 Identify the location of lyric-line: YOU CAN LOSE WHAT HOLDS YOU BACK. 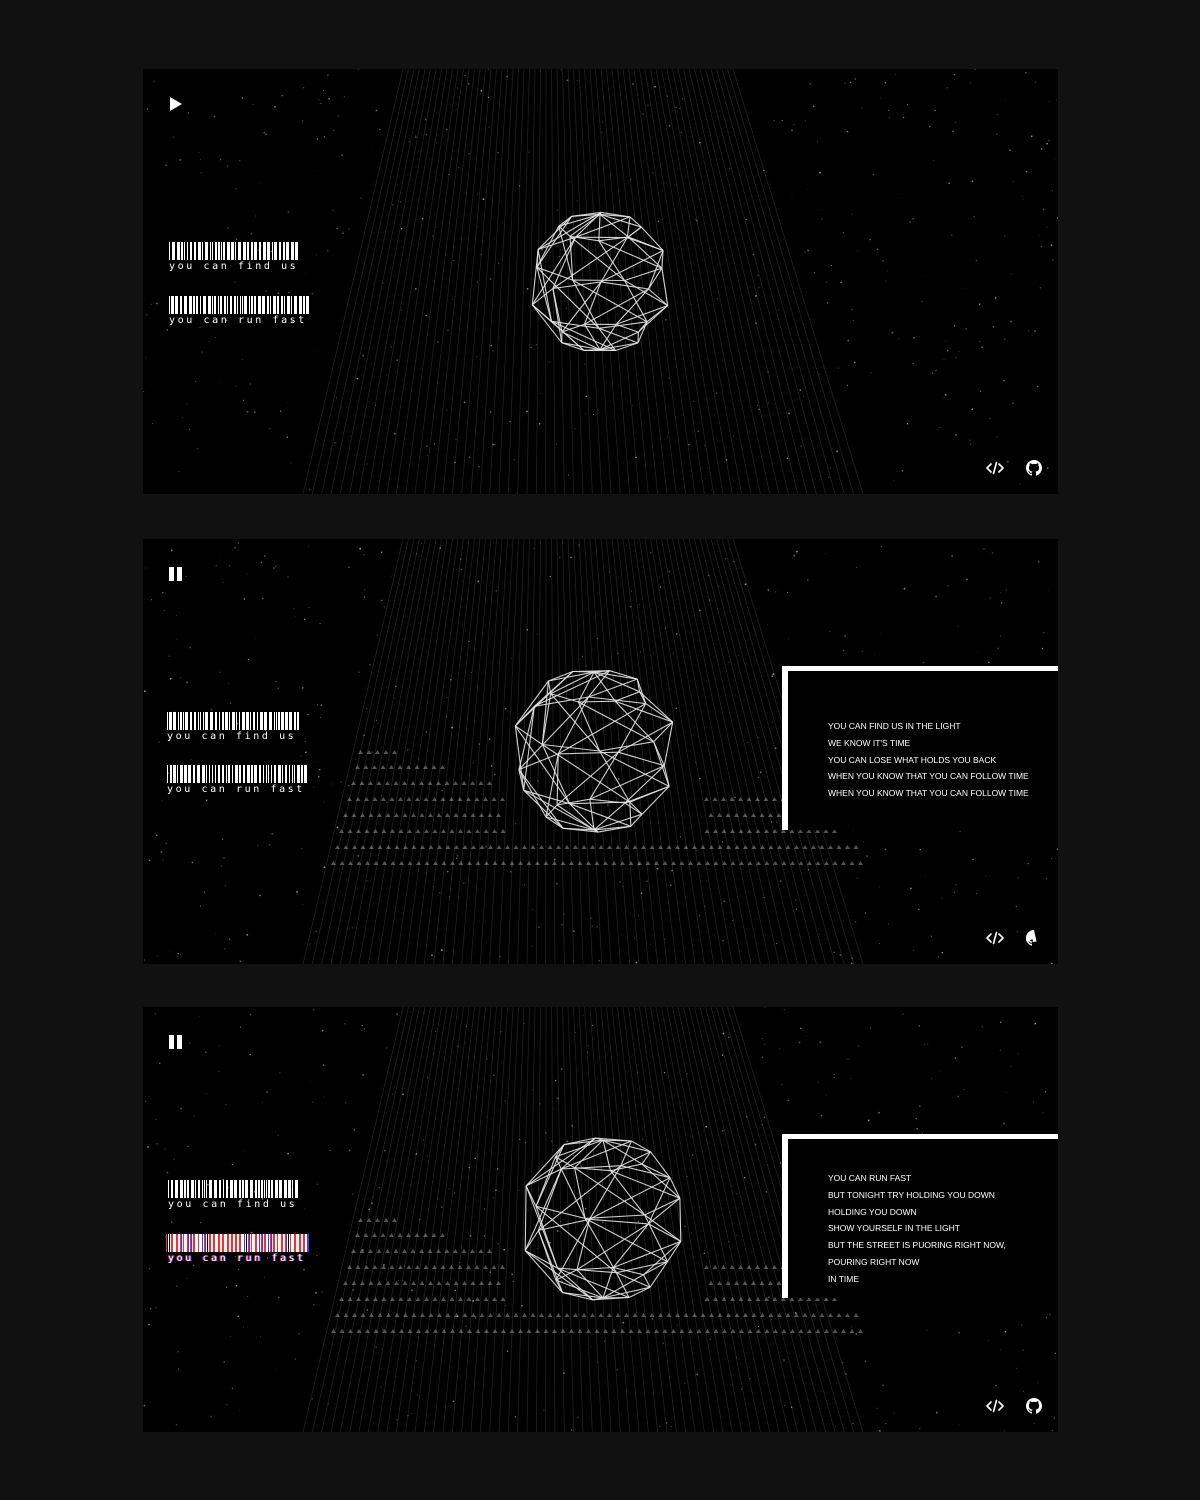
(912, 759).